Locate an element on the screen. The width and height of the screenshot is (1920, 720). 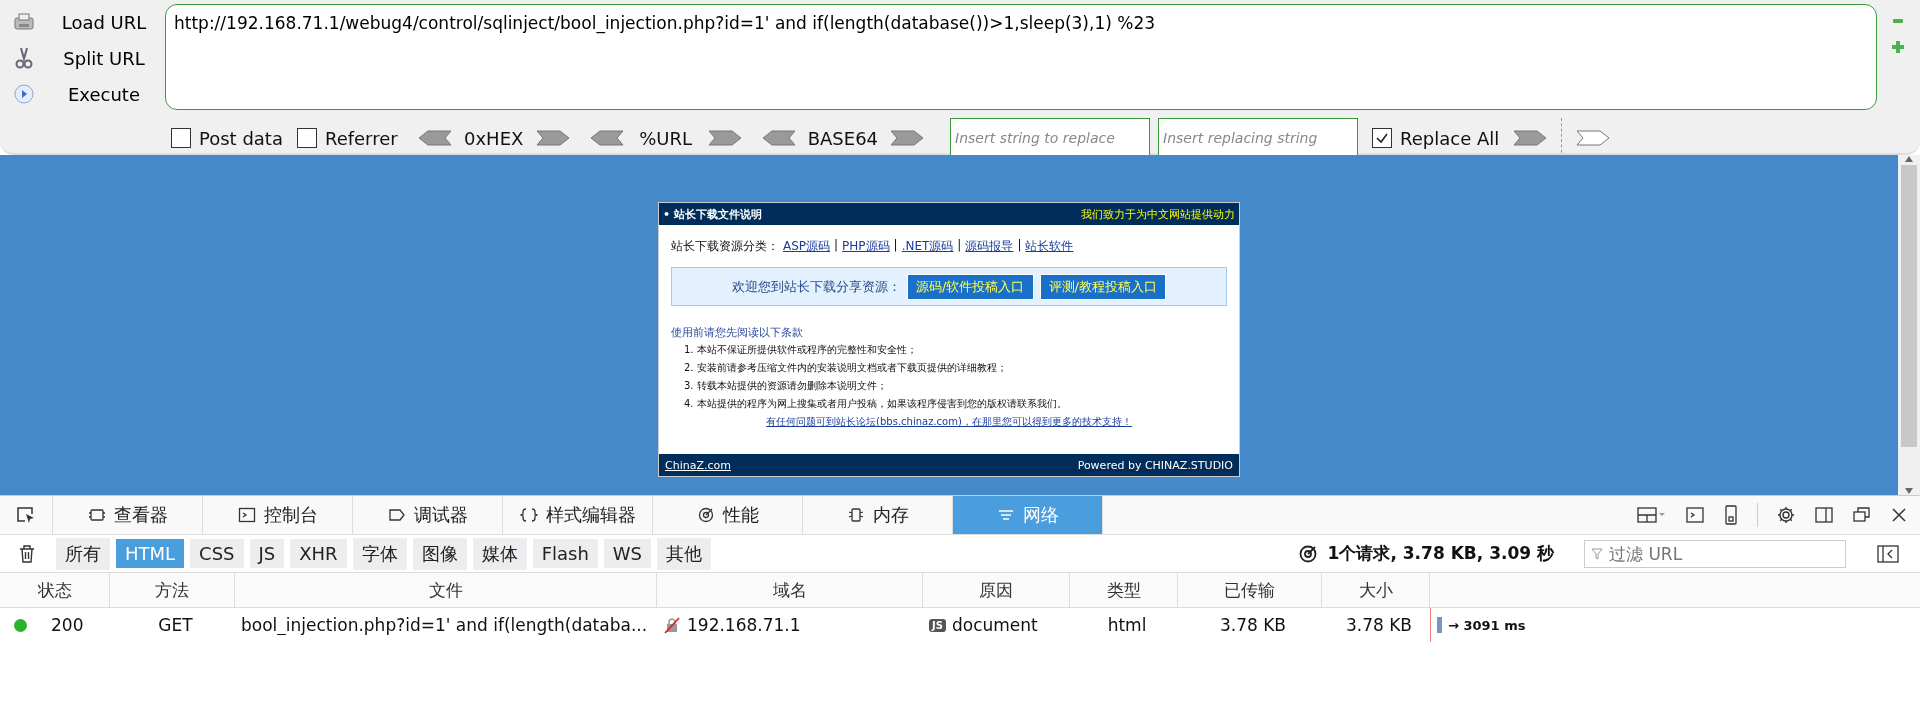
category-label: 站长下载资源分类： is located at coordinates (725, 246).